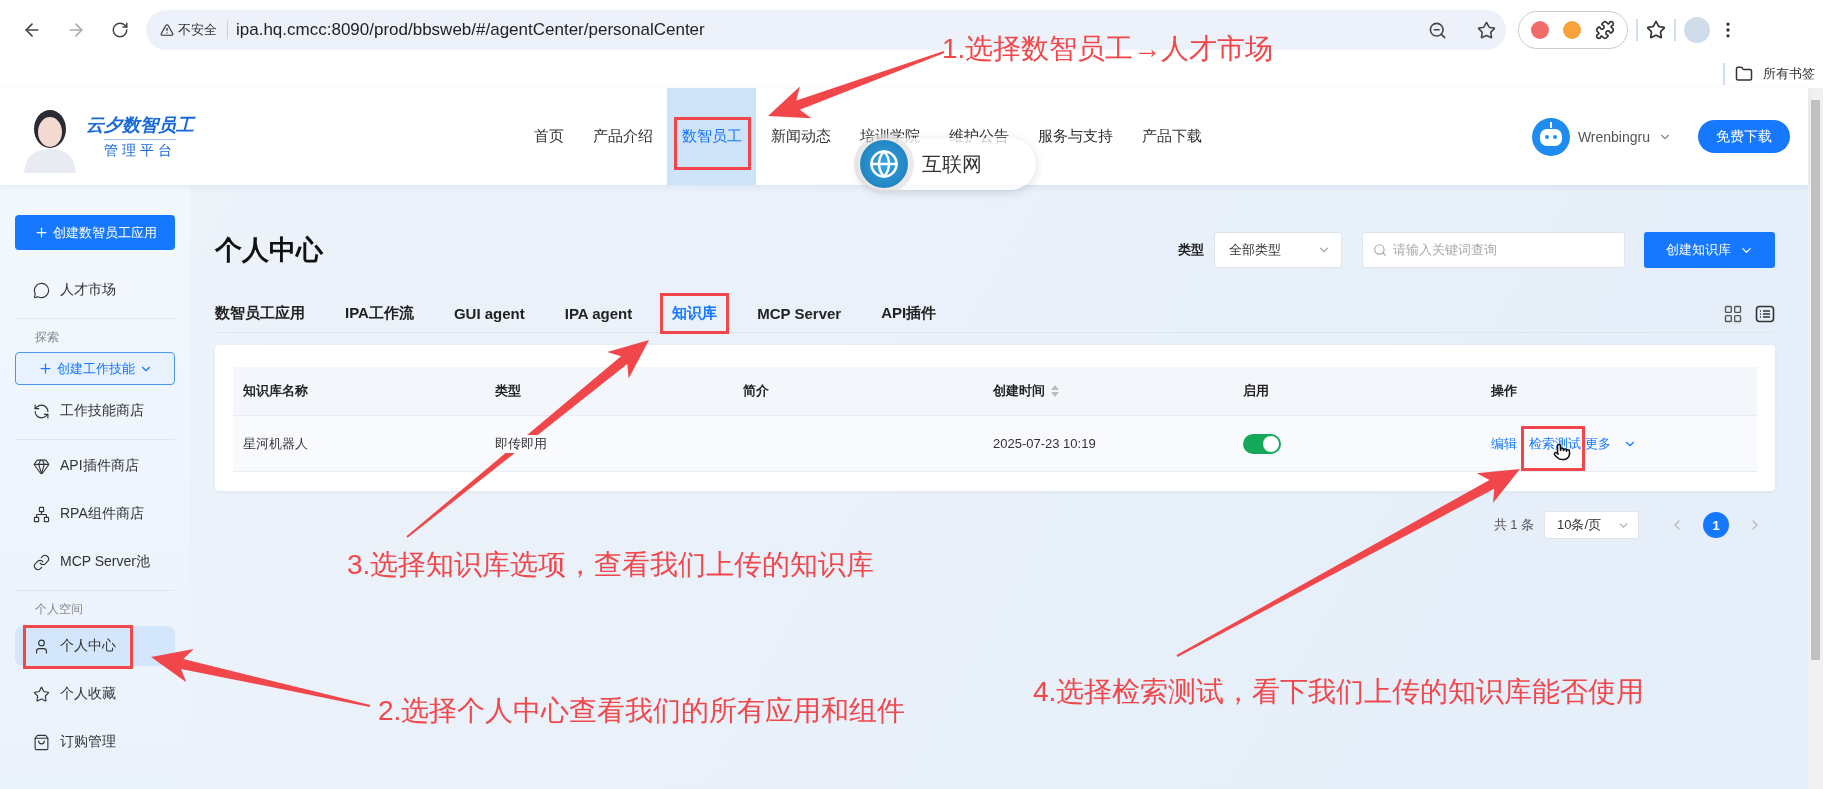 This screenshot has height=789, width=1823. I want to click on folder-icon, so click(1744, 74).